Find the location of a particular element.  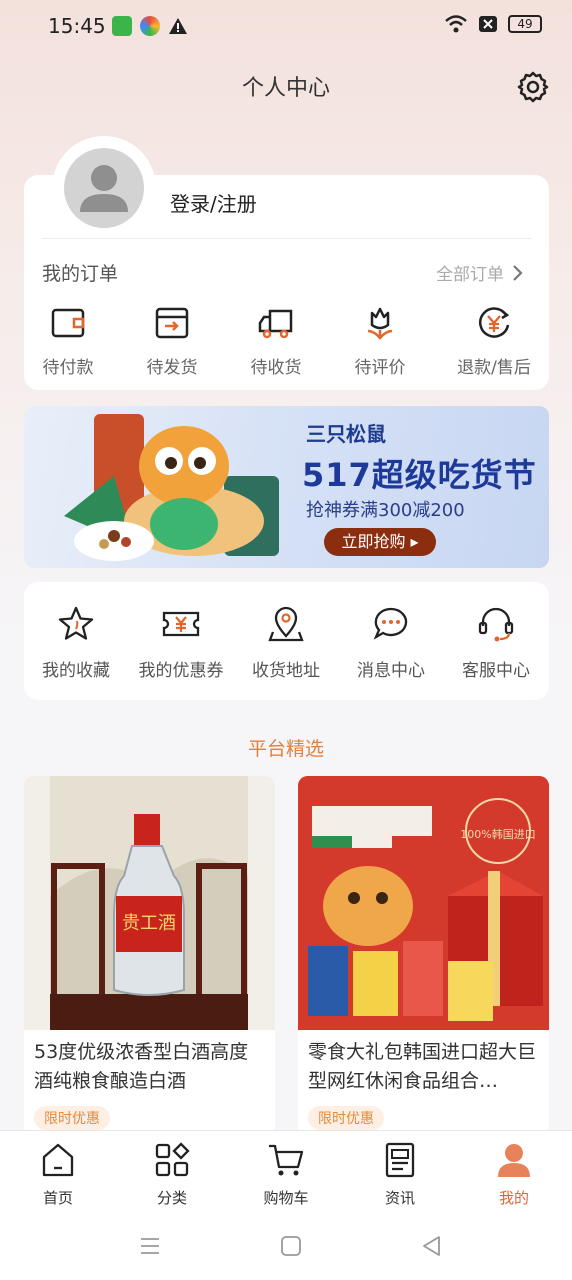

star-icon is located at coordinates (76, 623).